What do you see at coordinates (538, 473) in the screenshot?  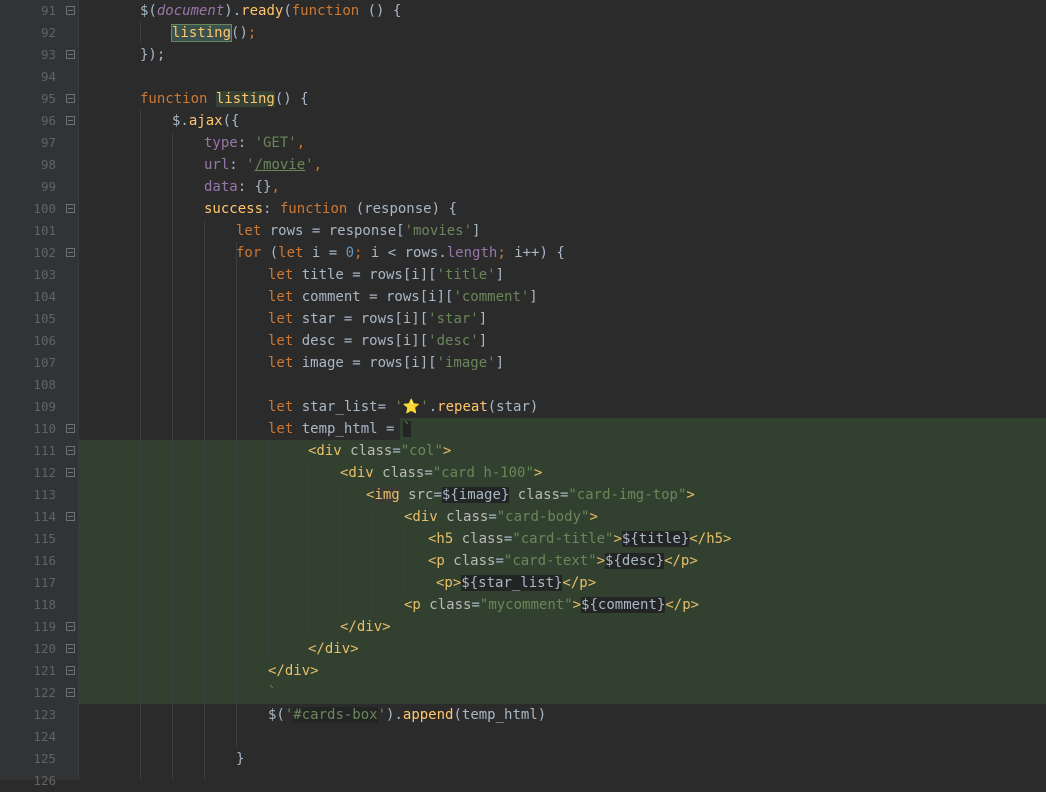 I see `code-token: >` at bounding box center [538, 473].